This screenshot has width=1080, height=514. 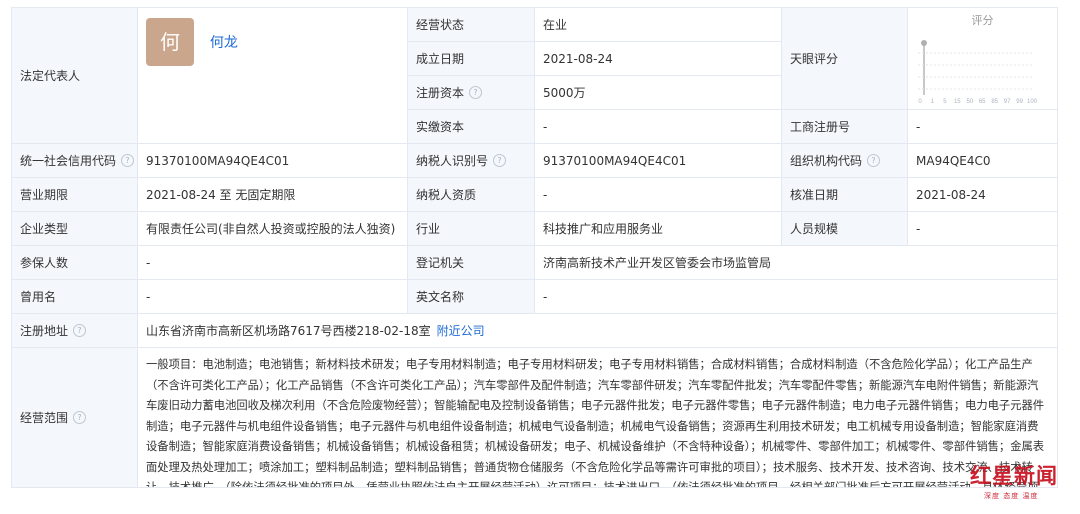 What do you see at coordinates (918, 228) in the screenshot?
I see `staff-size-value-text: -` at bounding box center [918, 228].